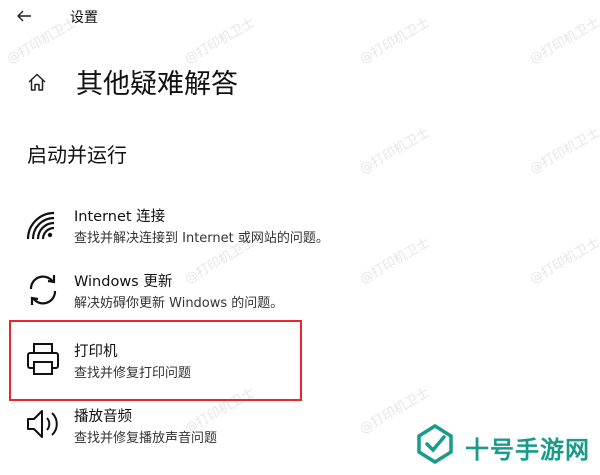 The image size is (600, 475). Describe the element at coordinates (201, 238) in the screenshot. I see `item-description: 查找并解决连接到 Internet 或网站的问题。` at that location.